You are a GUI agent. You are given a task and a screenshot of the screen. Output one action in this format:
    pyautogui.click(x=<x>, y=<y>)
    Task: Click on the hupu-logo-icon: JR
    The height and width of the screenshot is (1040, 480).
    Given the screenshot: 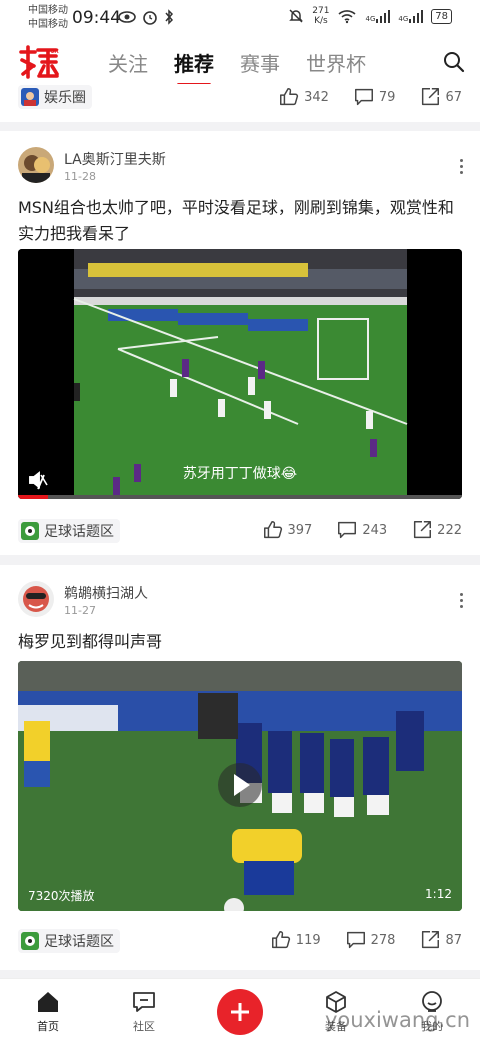 What is the action you would take?
    pyautogui.click(x=40, y=62)
    